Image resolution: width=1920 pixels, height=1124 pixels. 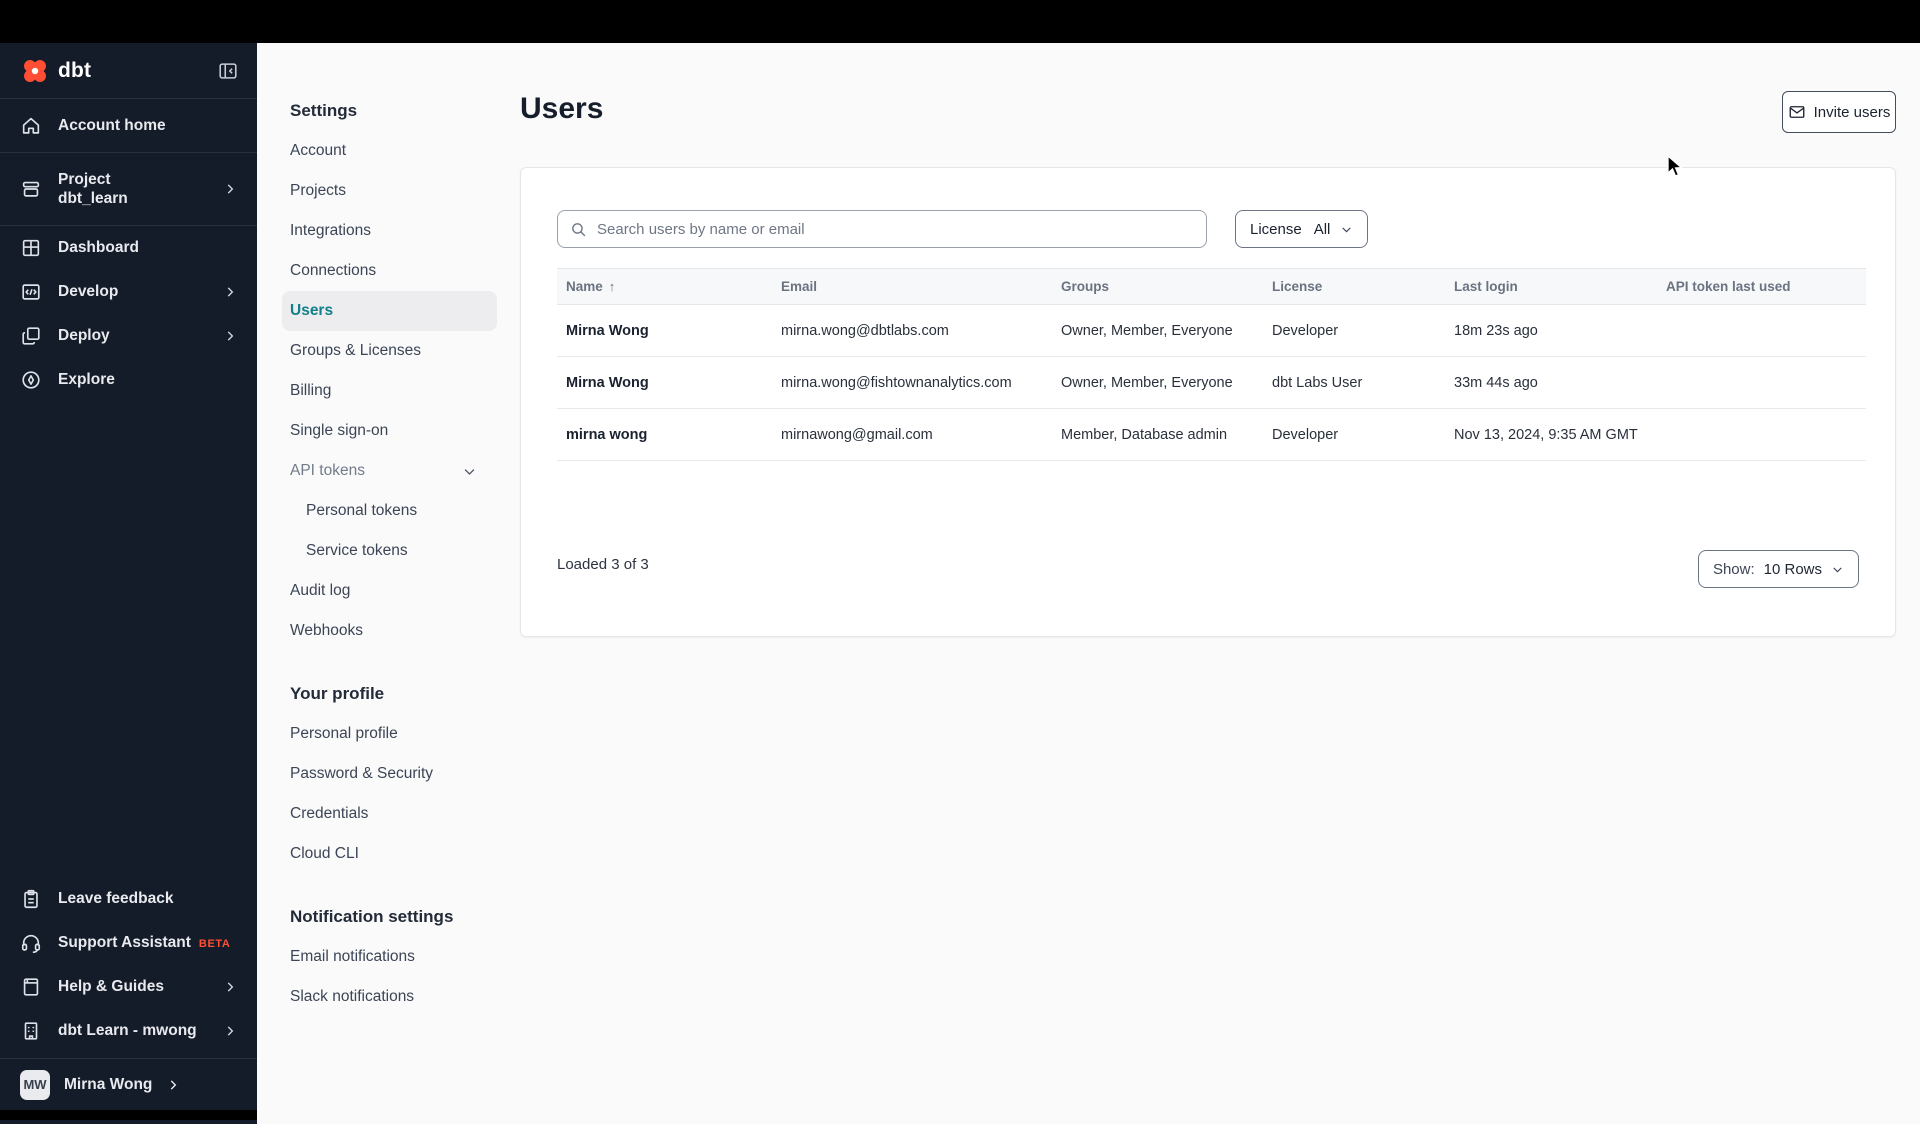 What do you see at coordinates (389, 997) in the screenshot?
I see `settings-nav-item-slack-notifications: Slack notifications` at bounding box center [389, 997].